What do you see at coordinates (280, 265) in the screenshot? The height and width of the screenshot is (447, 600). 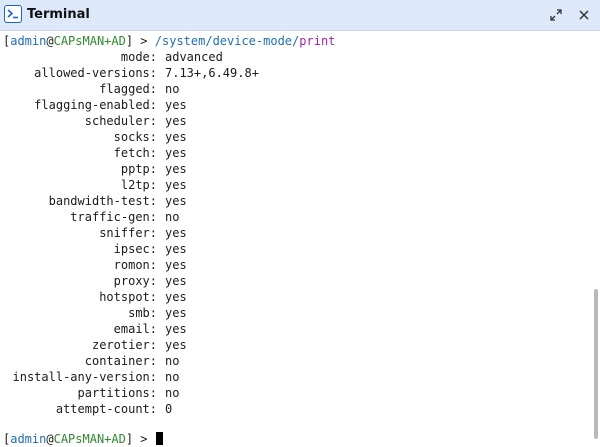 I see `output-row: romon: yes` at bounding box center [280, 265].